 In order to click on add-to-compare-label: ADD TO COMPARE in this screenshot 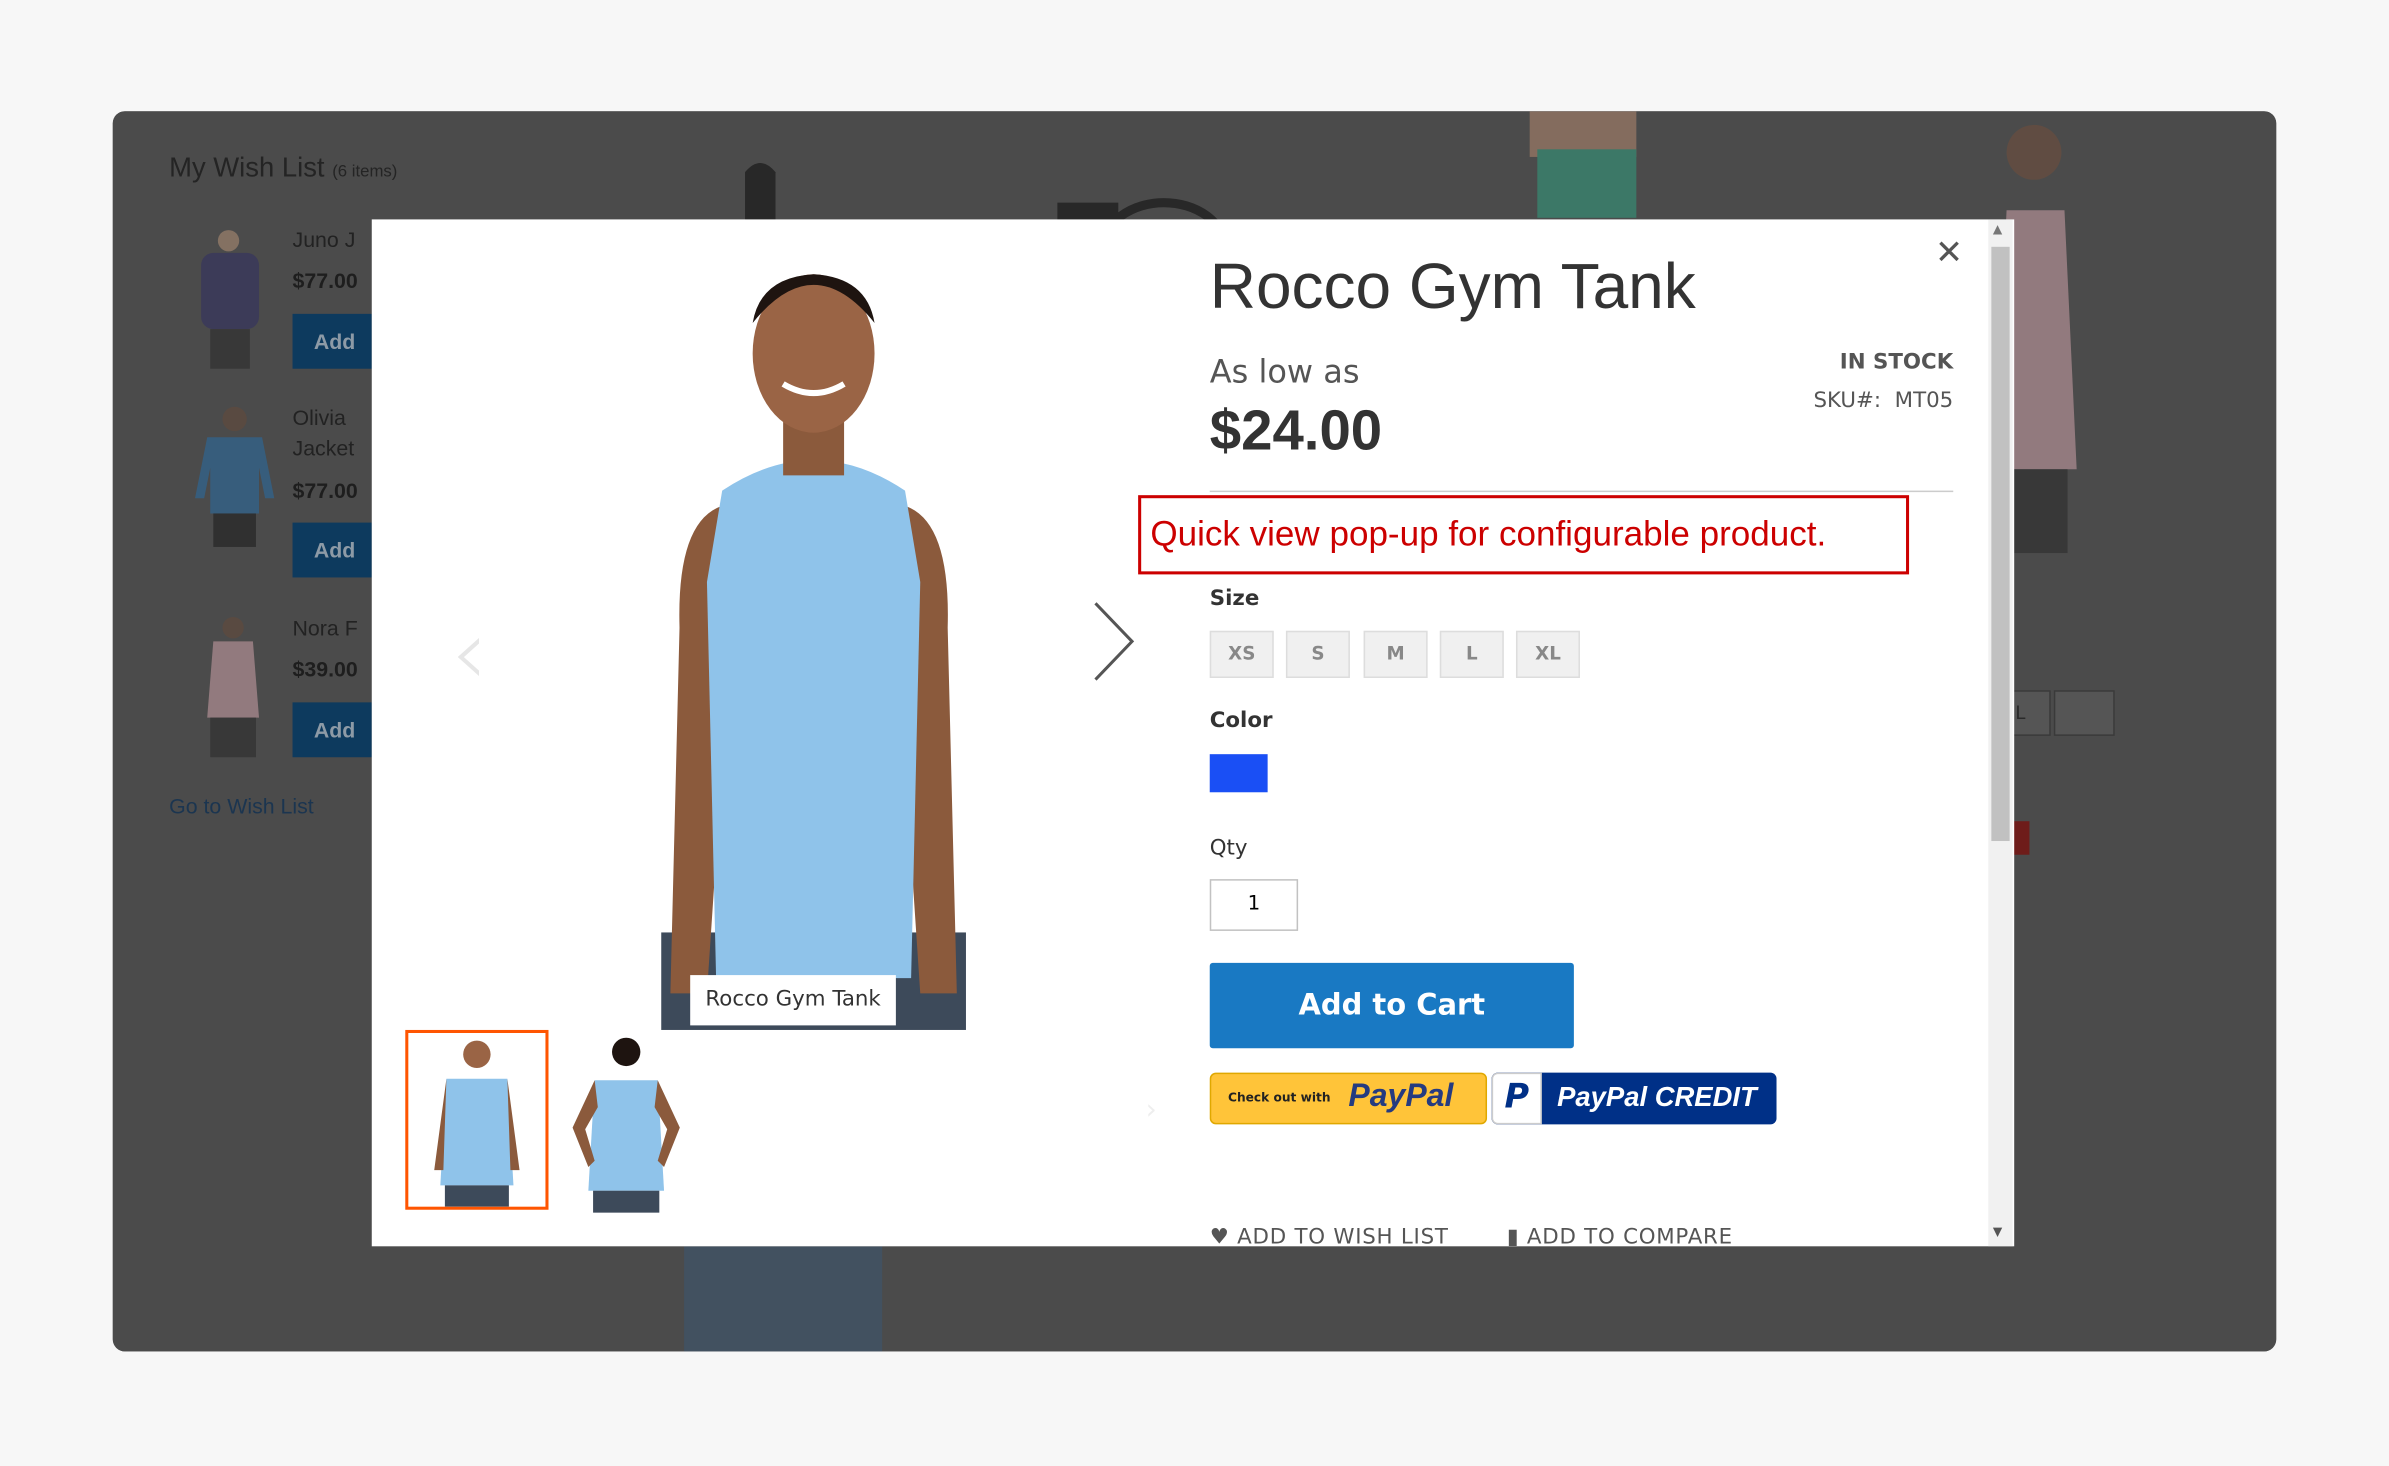, I will do `click(1629, 1235)`.